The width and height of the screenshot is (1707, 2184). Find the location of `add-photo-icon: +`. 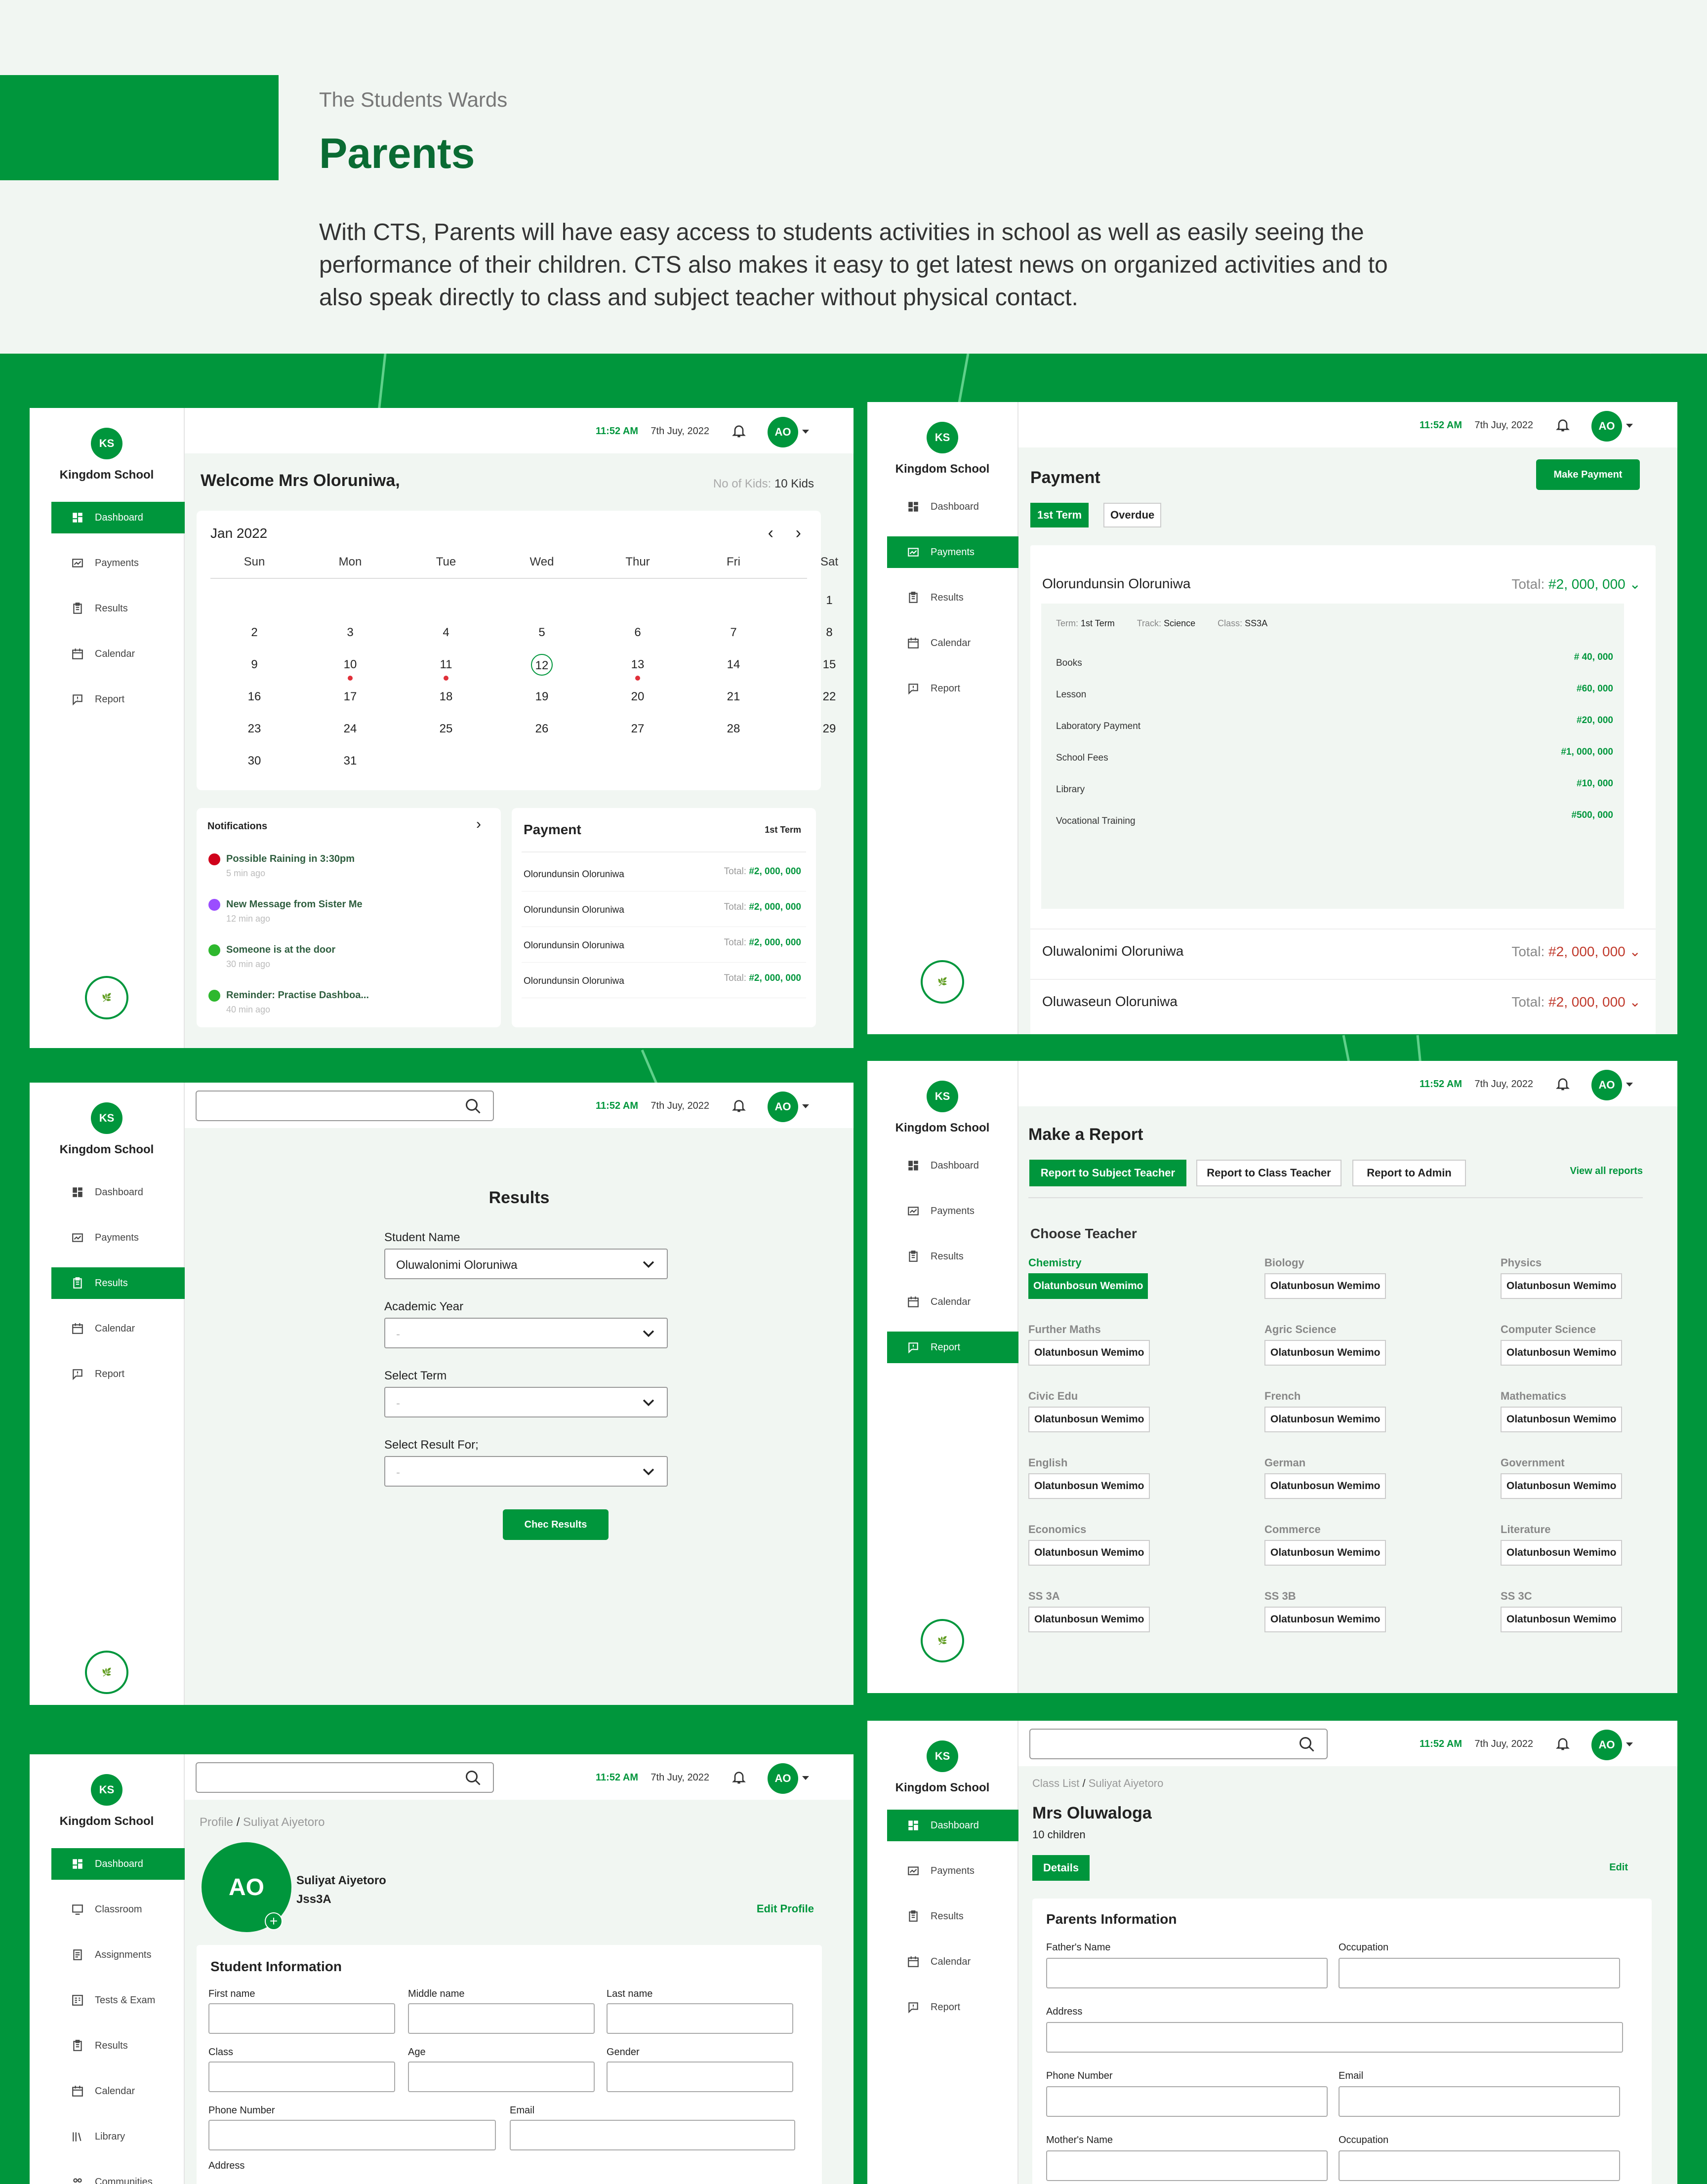

add-photo-icon: + is located at coordinates (274, 1921).